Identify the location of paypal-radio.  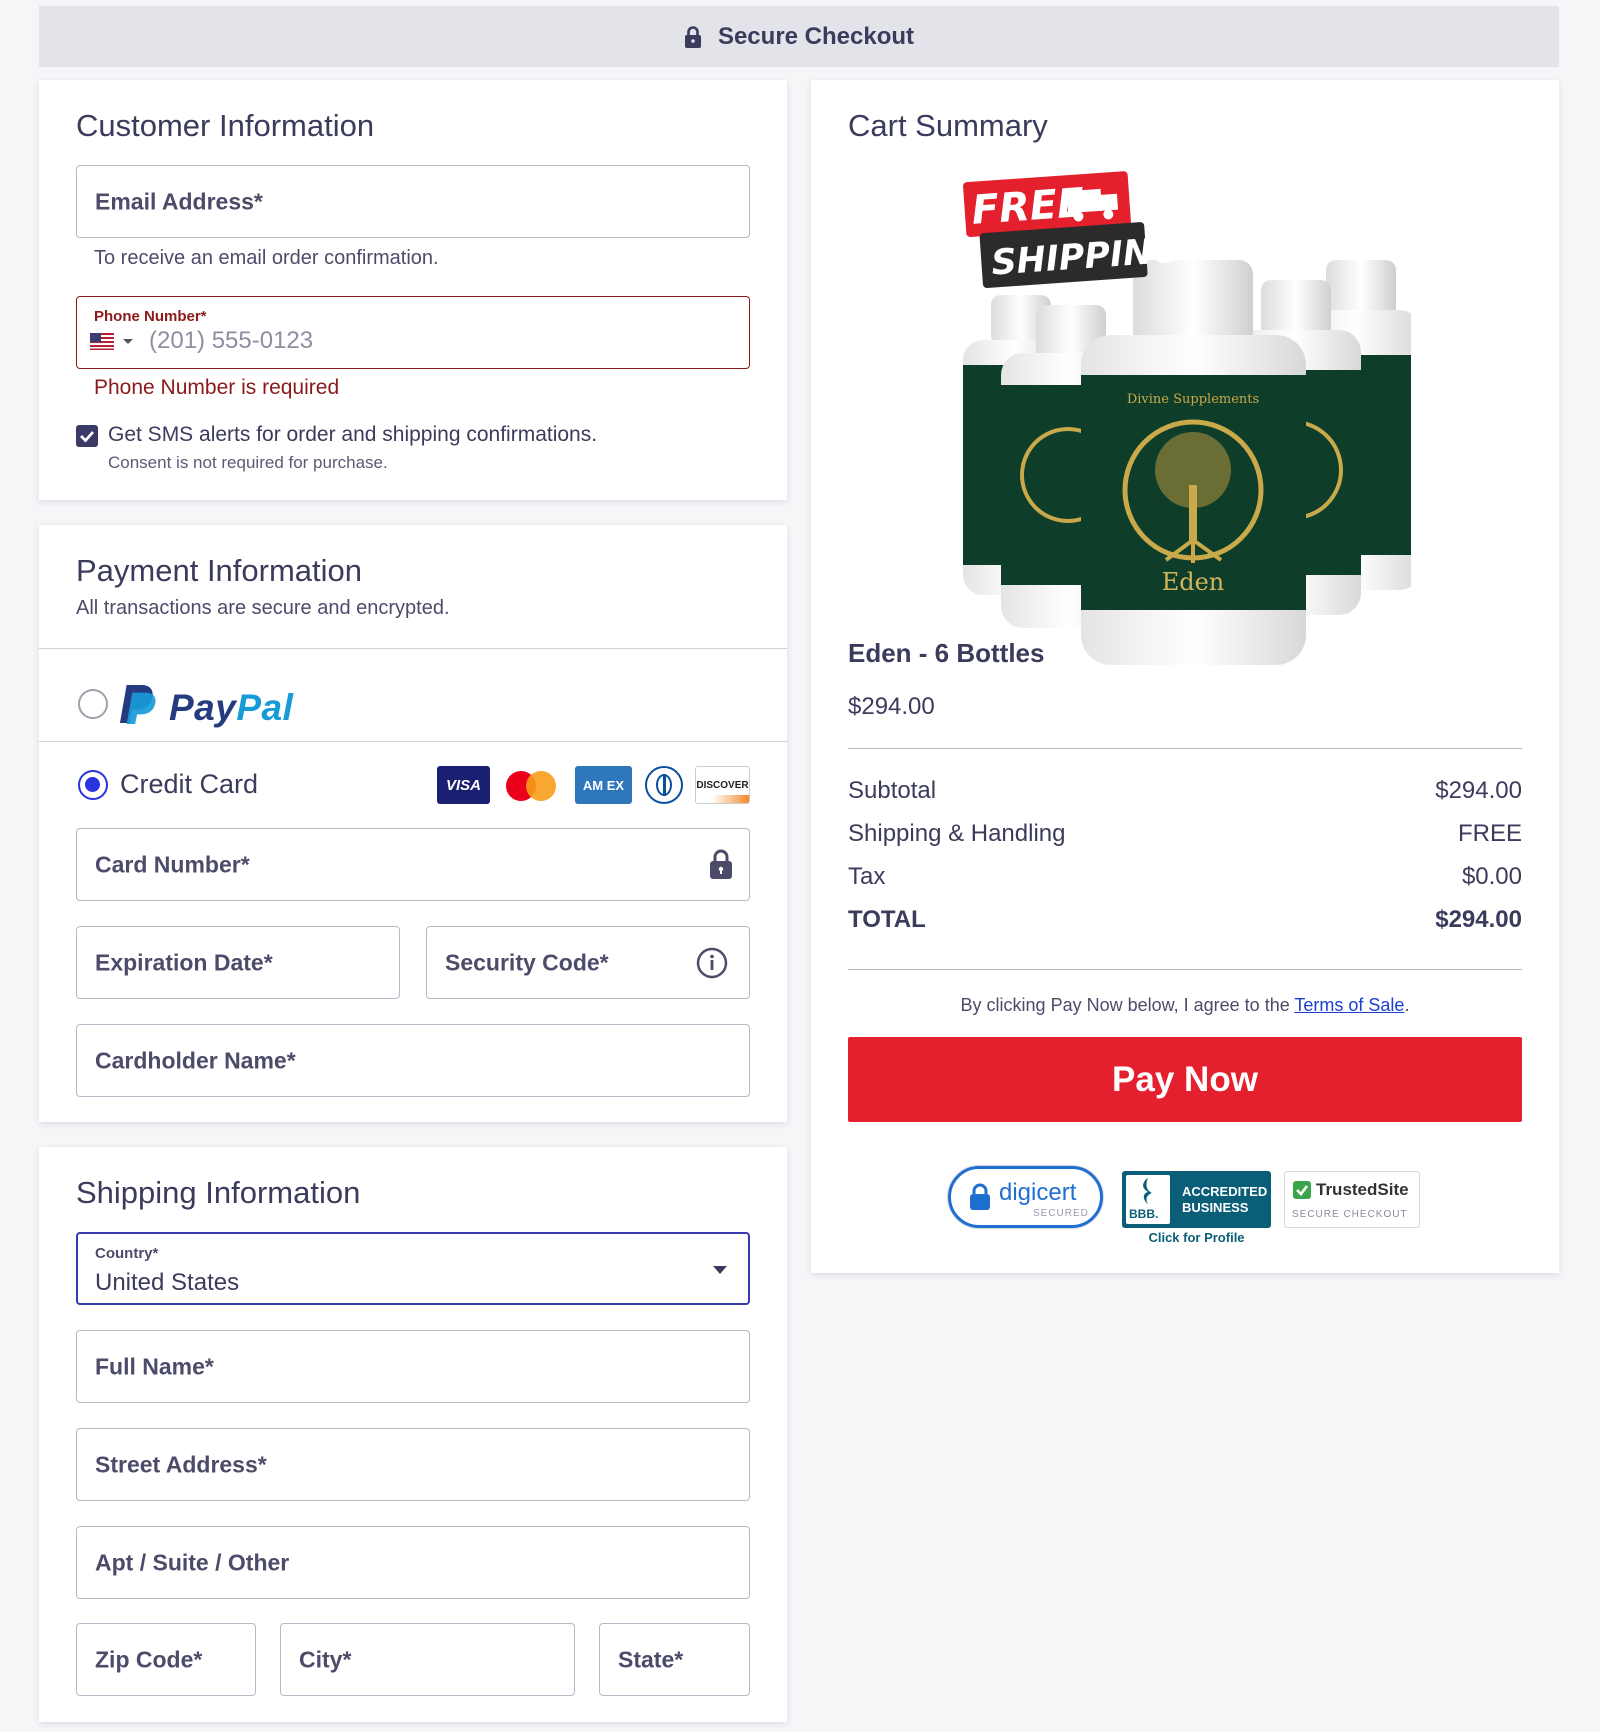
(93, 704).